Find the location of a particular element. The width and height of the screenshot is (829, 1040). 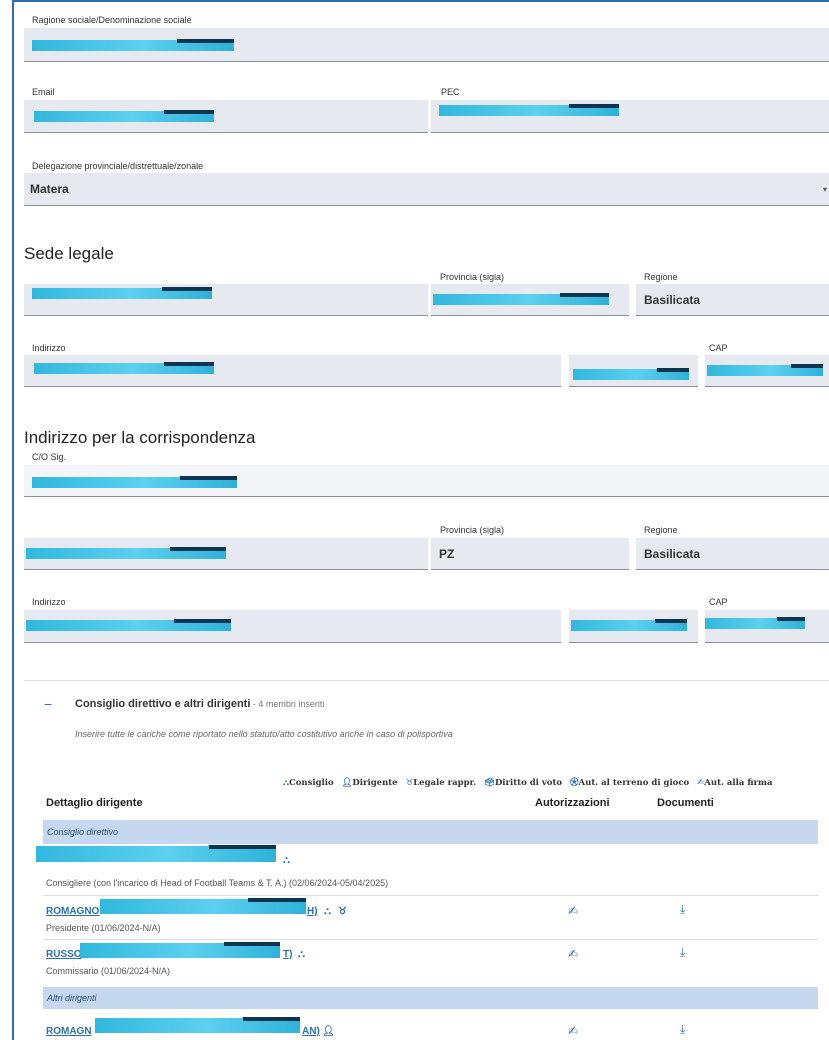

corr-indirizzo-label: Indirizzo is located at coordinates (49, 602).